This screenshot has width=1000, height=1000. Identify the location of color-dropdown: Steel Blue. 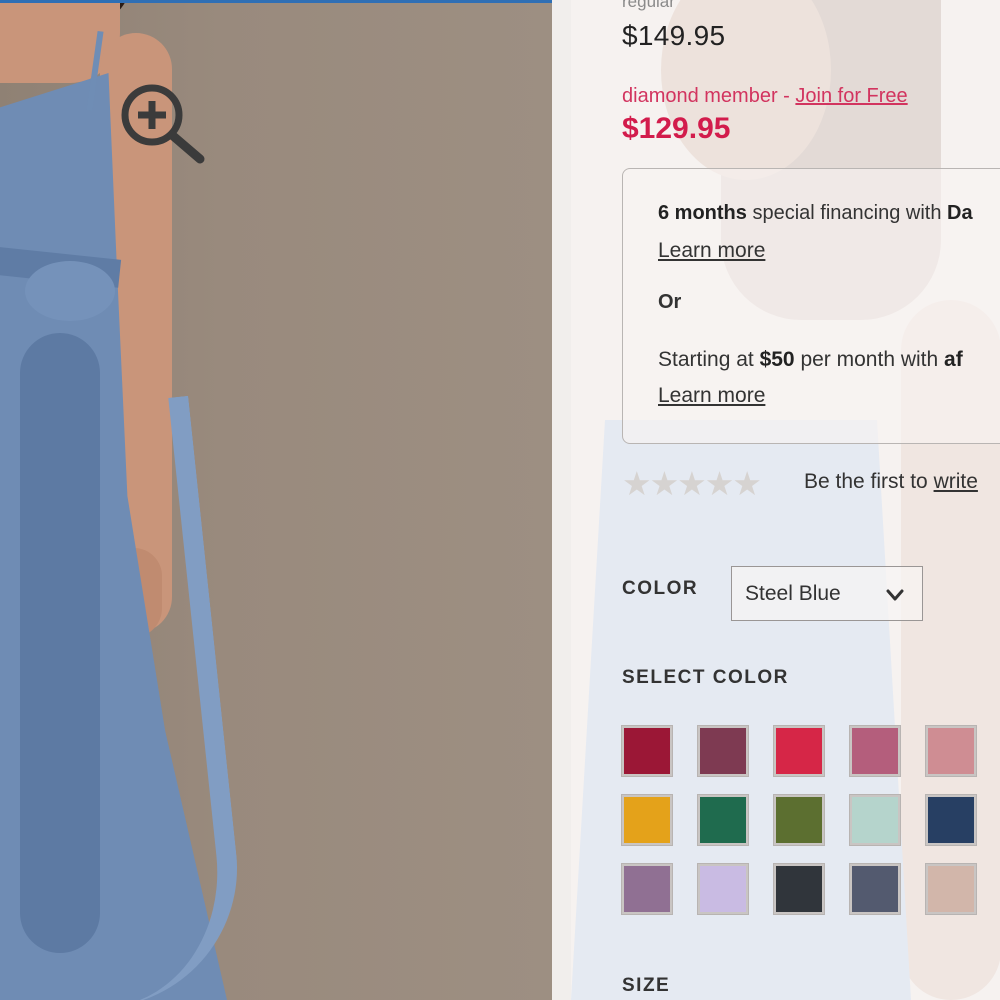
(827, 593).